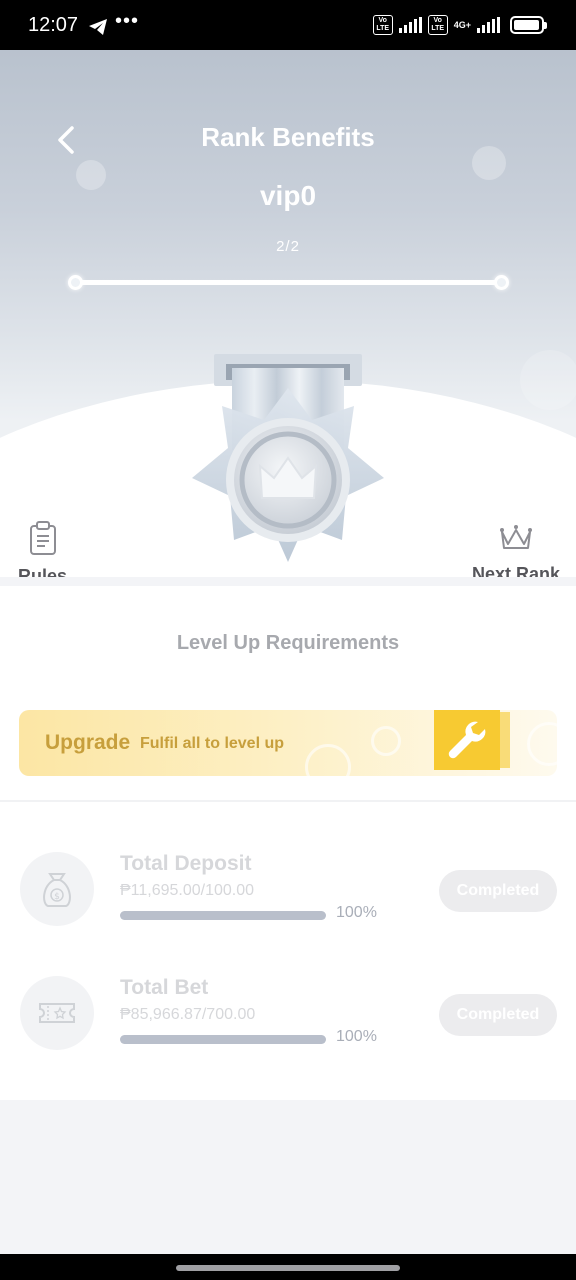 Image resolution: width=576 pixels, height=1280 pixels. I want to click on ticket-icon, so click(57, 1013).